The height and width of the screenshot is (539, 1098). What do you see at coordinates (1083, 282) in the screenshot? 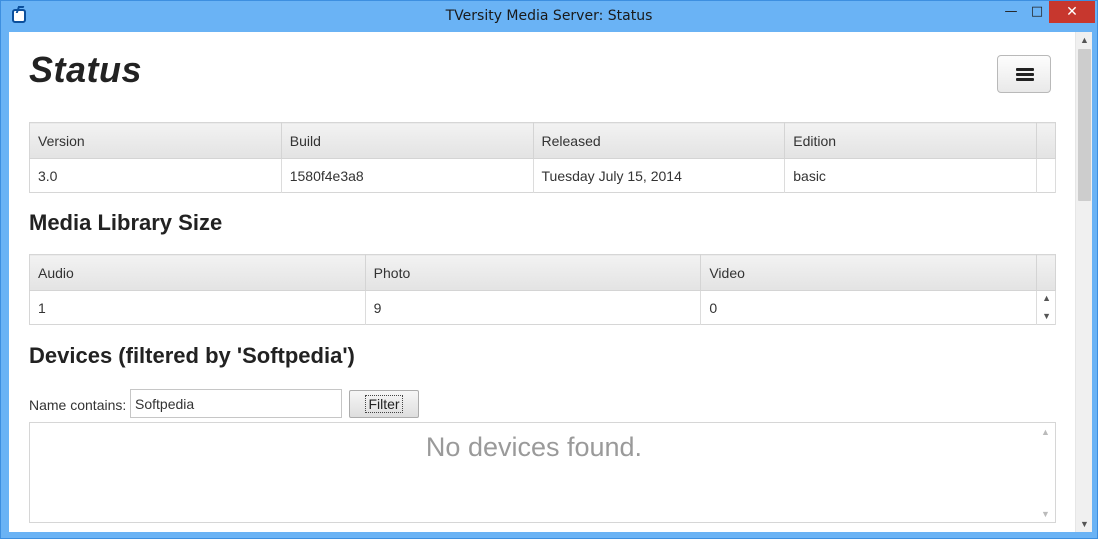
I see `page-scrollbar: ▲ ▼` at bounding box center [1083, 282].